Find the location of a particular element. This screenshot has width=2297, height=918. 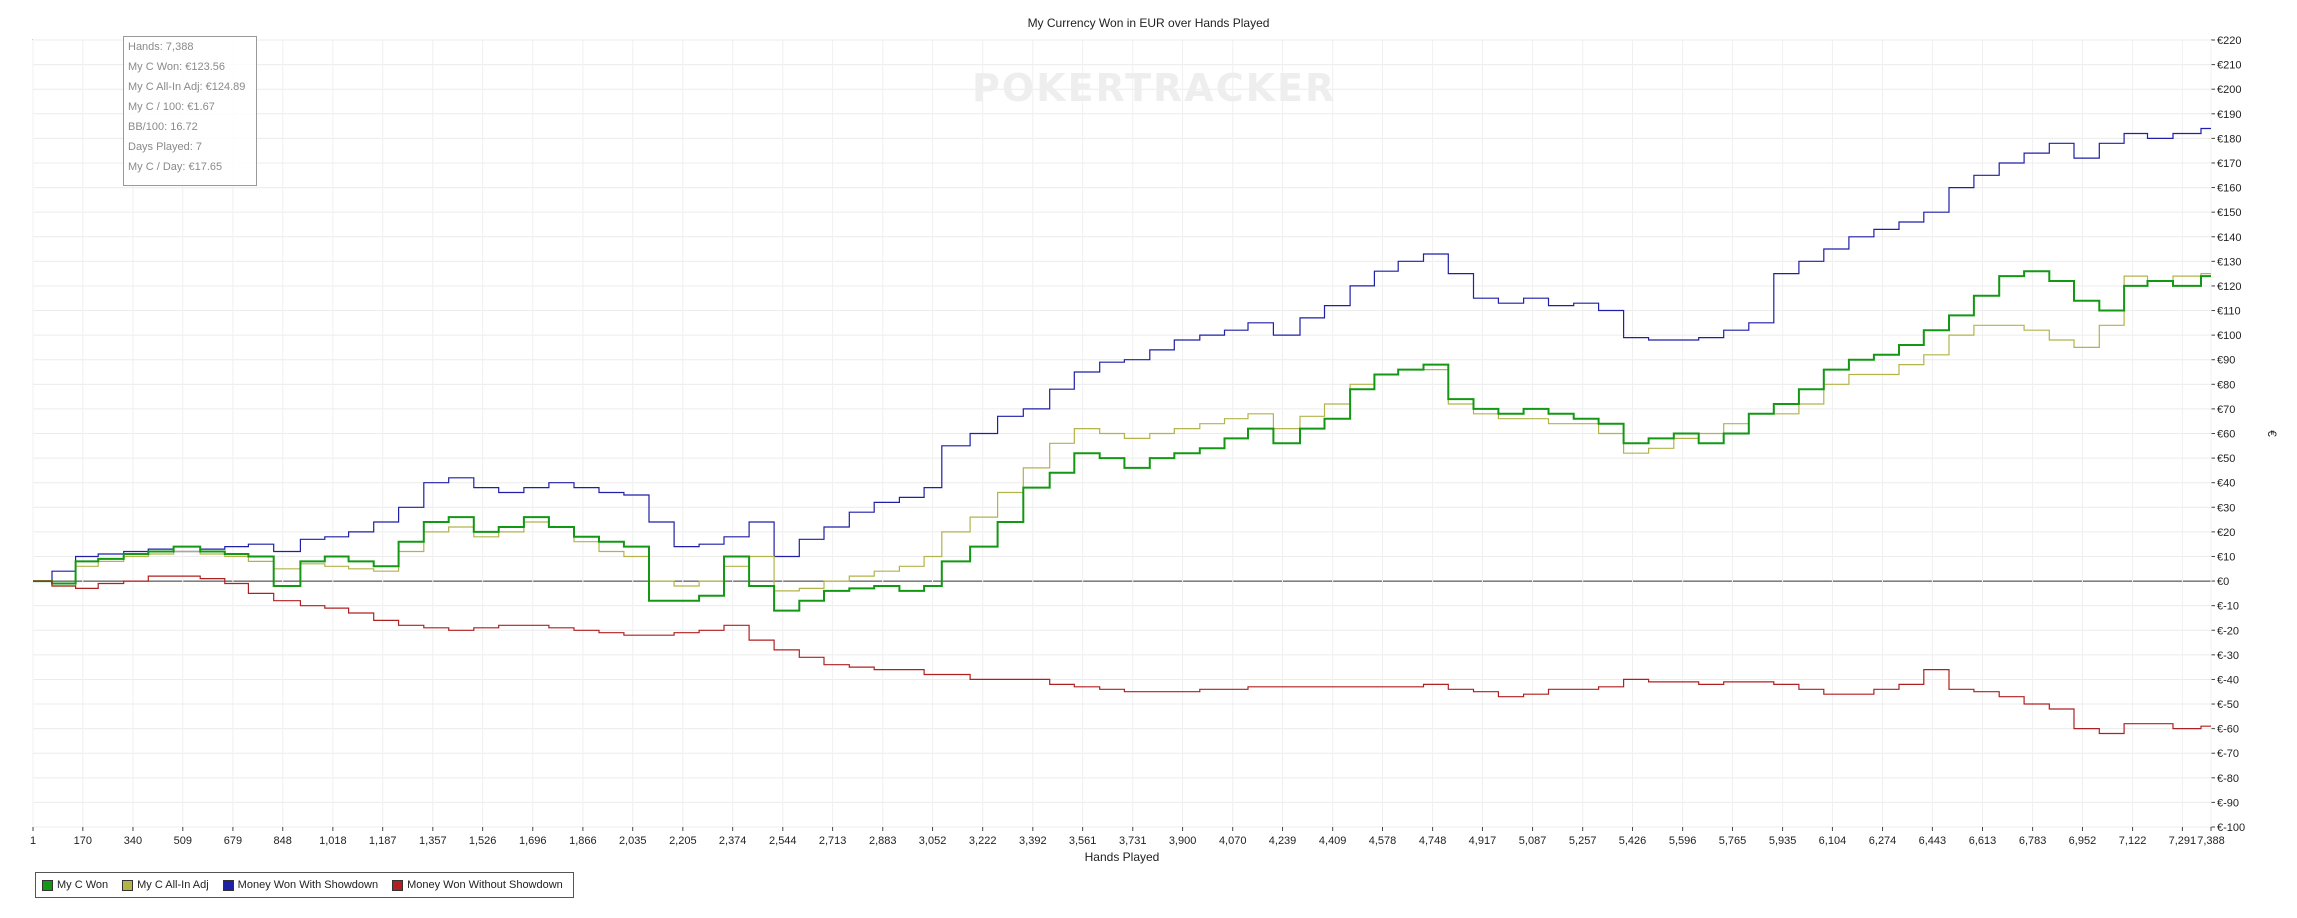

y-tick-label: €30 is located at coordinates (2226, 508).